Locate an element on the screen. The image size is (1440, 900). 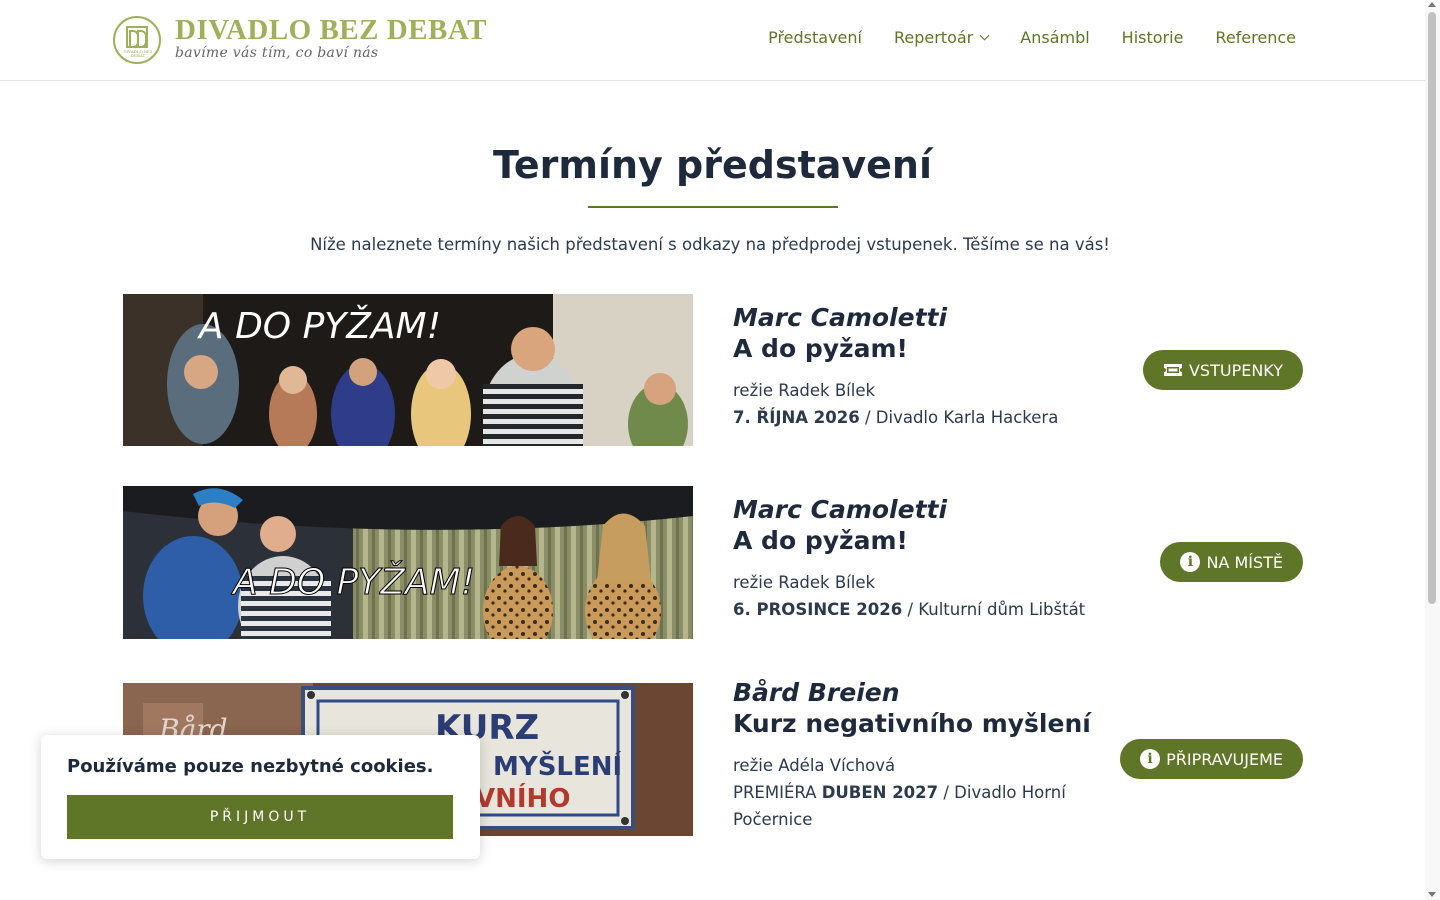
scroll-up-arrow-icon is located at coordinates (1432, 4).